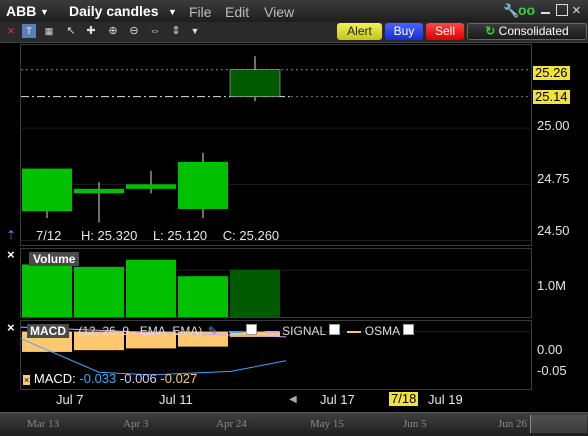 This screenshot has height=436, width=588. Describe the element at coordinates (54, 378) in the screenshot. I see `macd-readout-prefix: MACD:` at that location.